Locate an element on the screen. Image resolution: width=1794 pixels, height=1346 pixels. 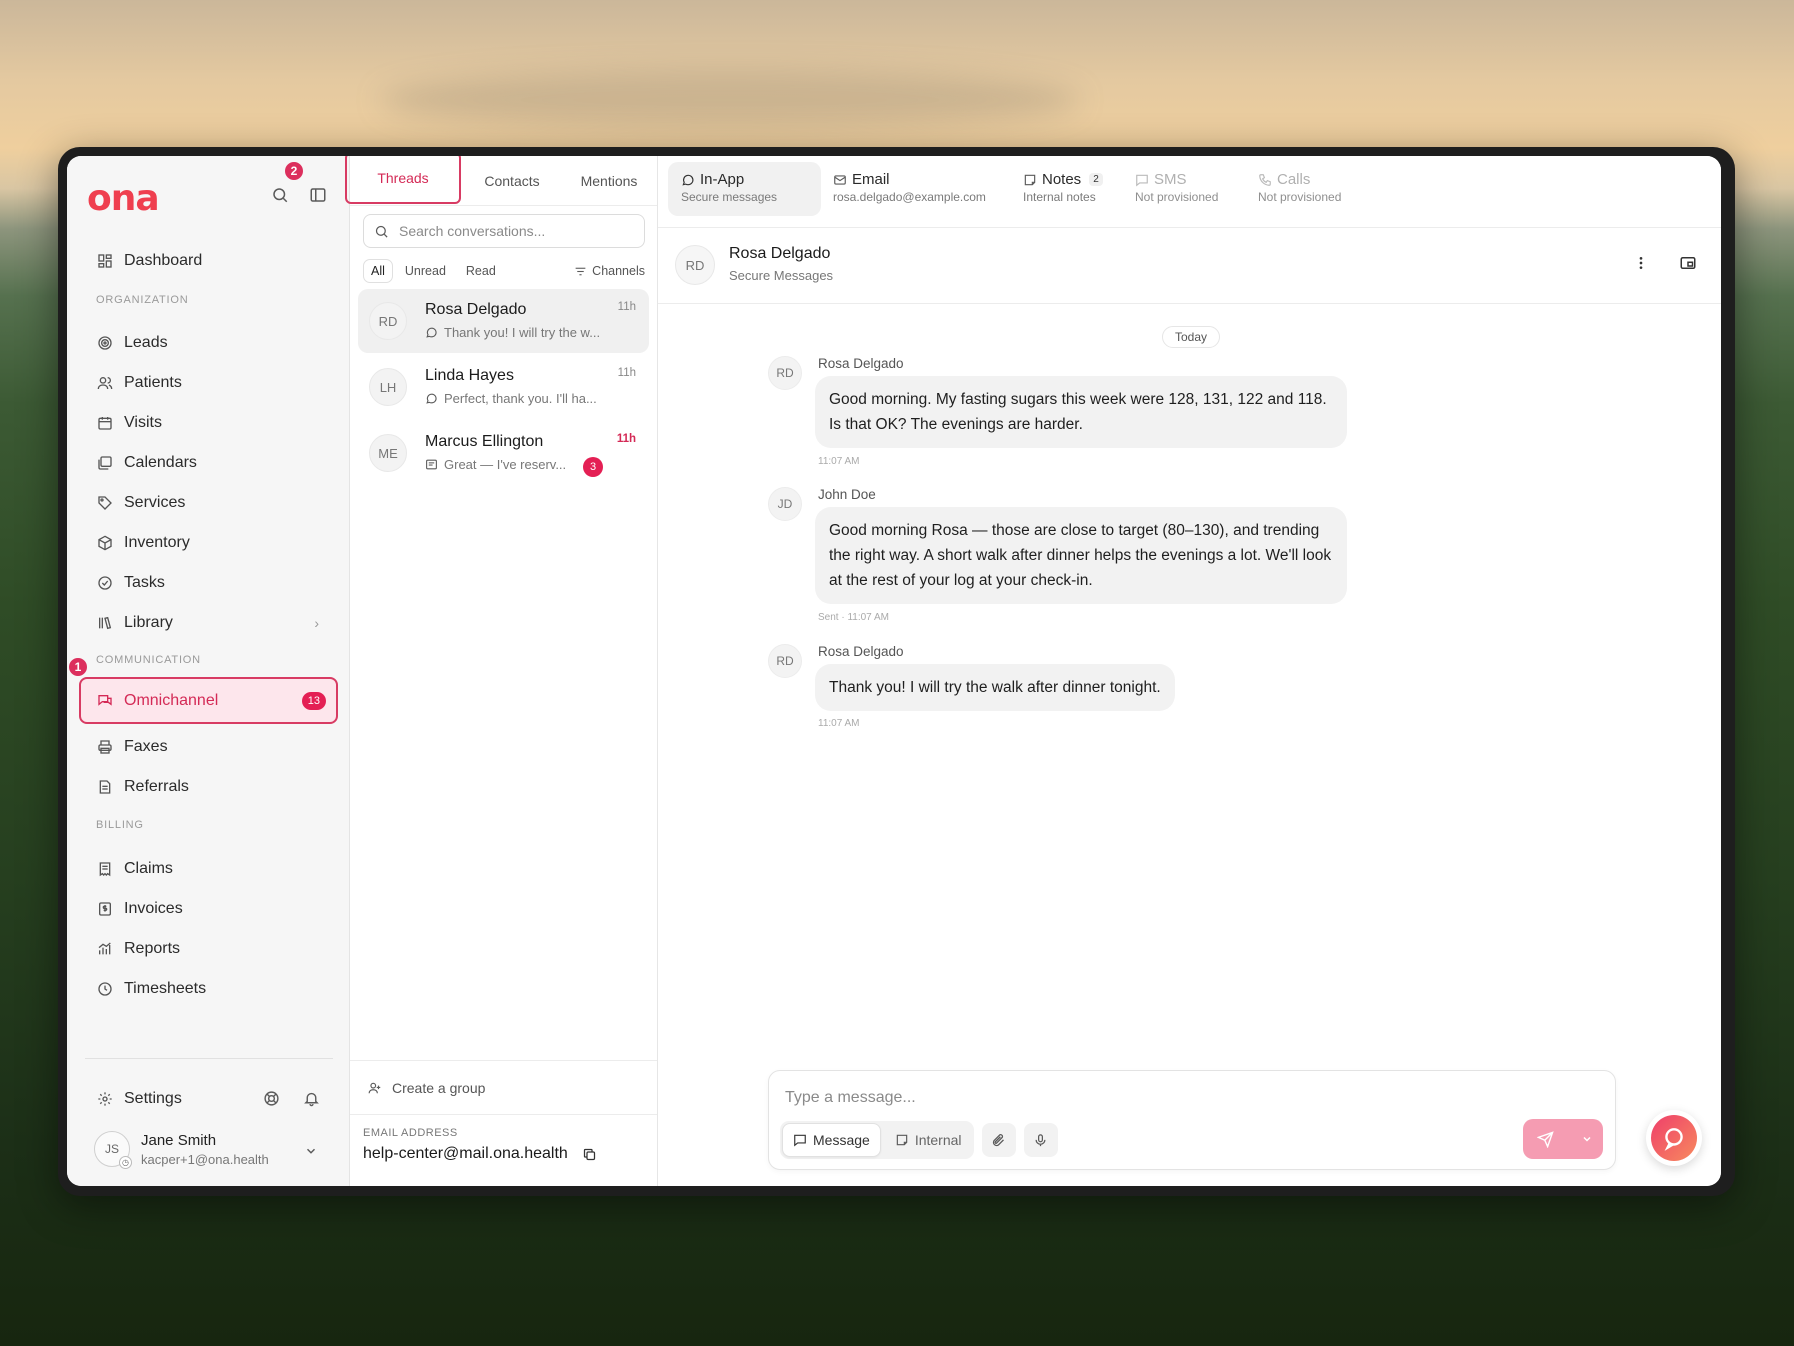
calendars-icon is located at coordinates (104, 463).